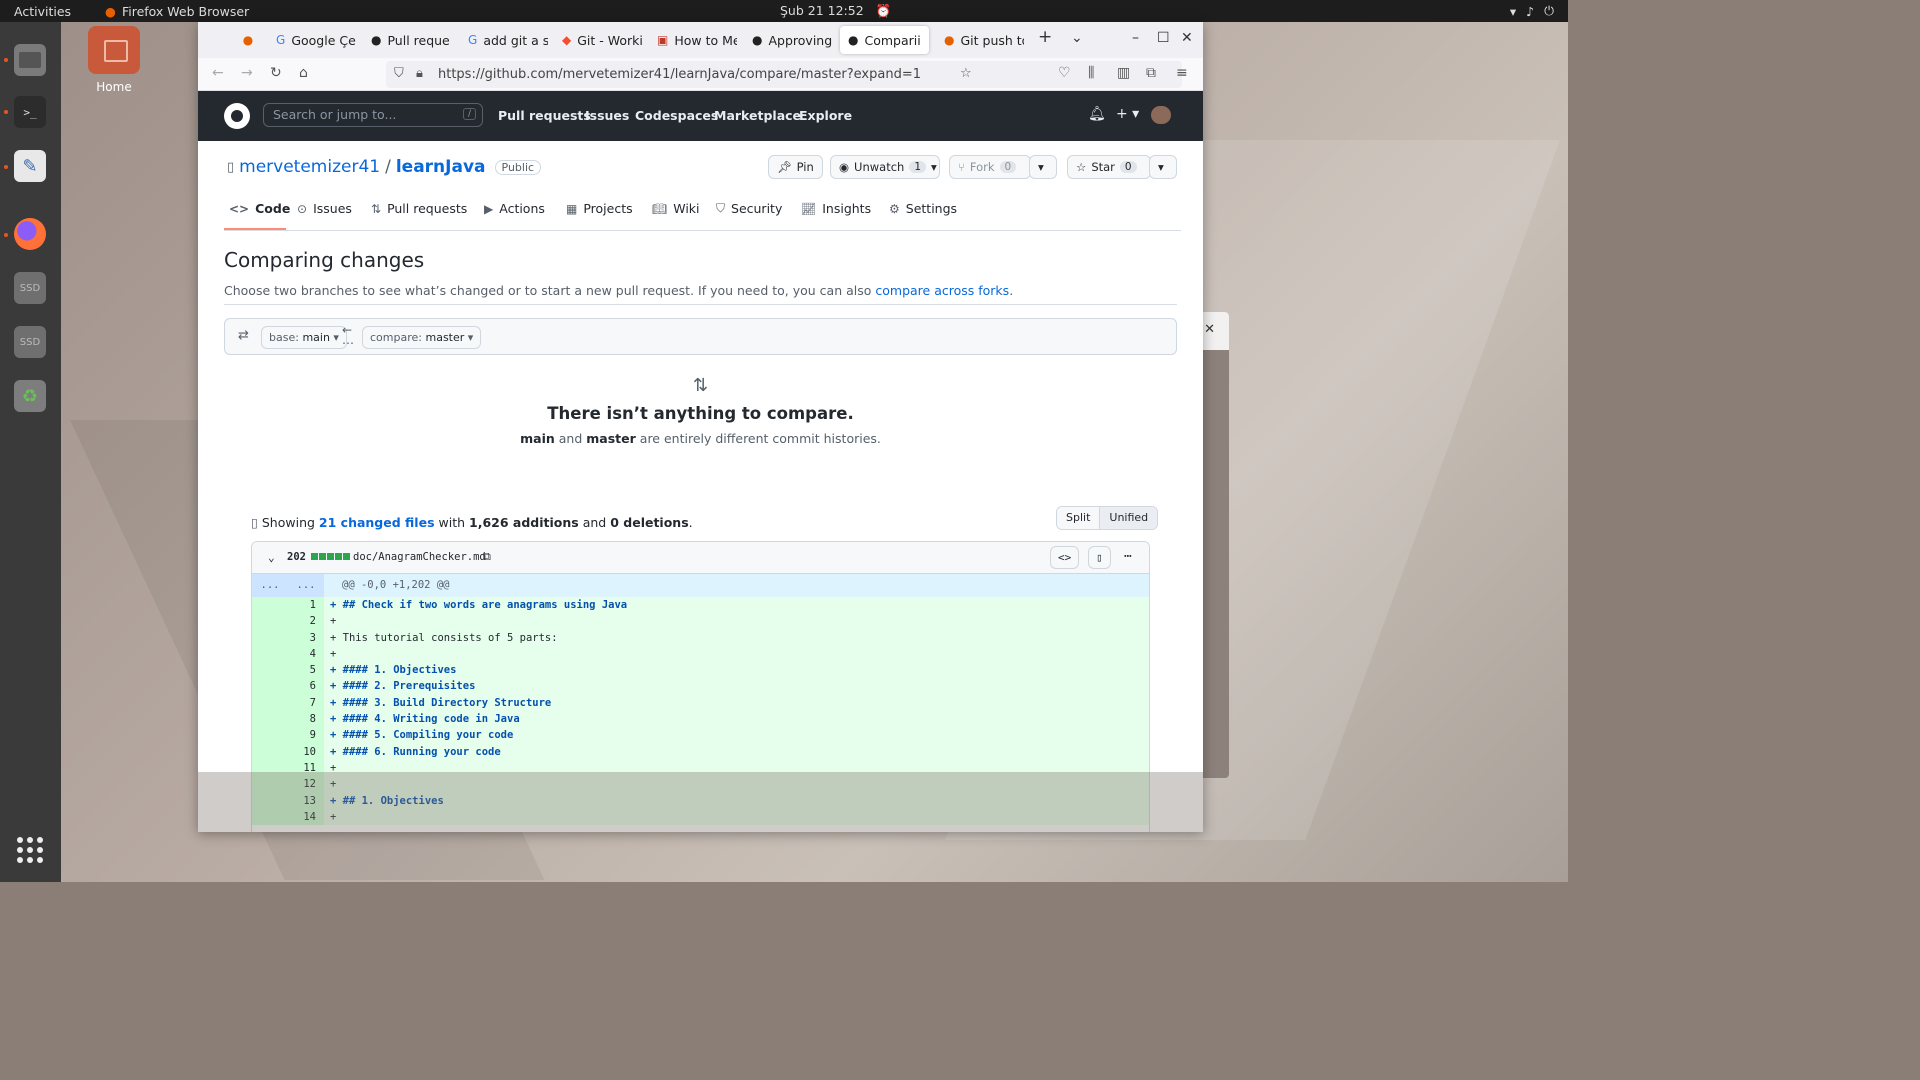 This screenshot has width=1920, height=1080. Describe the element at coordinates (923, 208) in the screenshot. I see `tab-settings: ⚙ Settings` at that location.